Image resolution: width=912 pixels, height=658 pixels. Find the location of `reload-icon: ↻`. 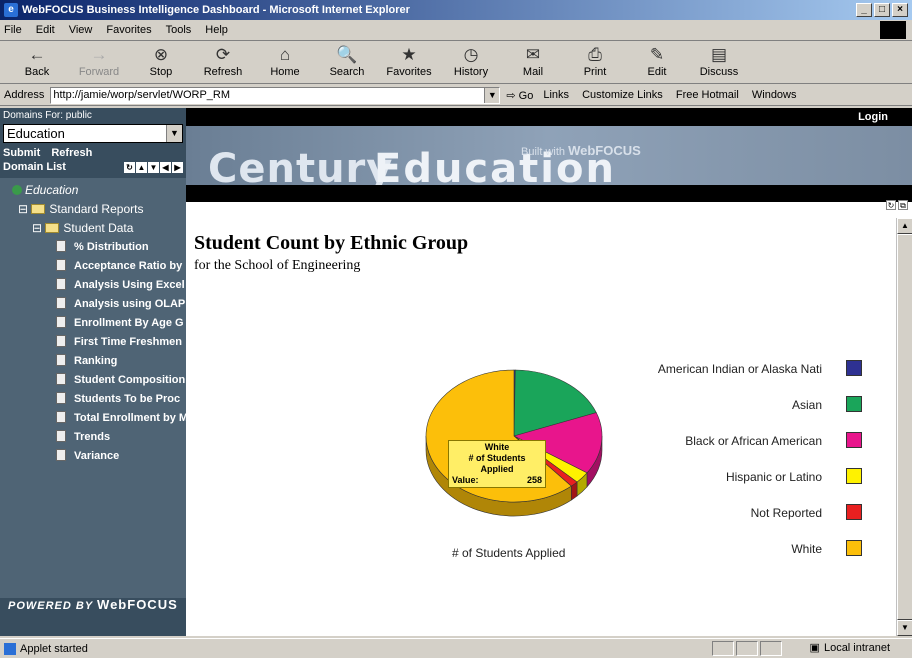

reload-icon: ↻ is located at coordinates (891, 205).